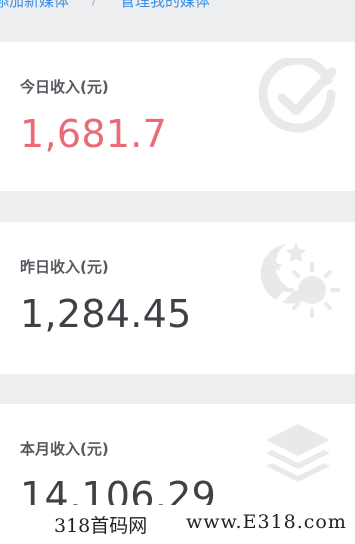 The width and height of the screenshot is (355, 544). Describe the element at coordinates (34, 5) in the screenshot. I see `breadcrumb-link-add-media: 添加新媒体` at that location.